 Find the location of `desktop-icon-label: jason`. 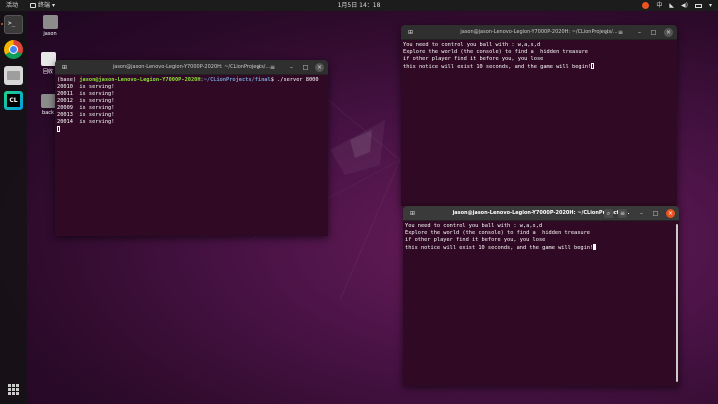

desktop-icon-label: jason is located at coordinates (50, 34).